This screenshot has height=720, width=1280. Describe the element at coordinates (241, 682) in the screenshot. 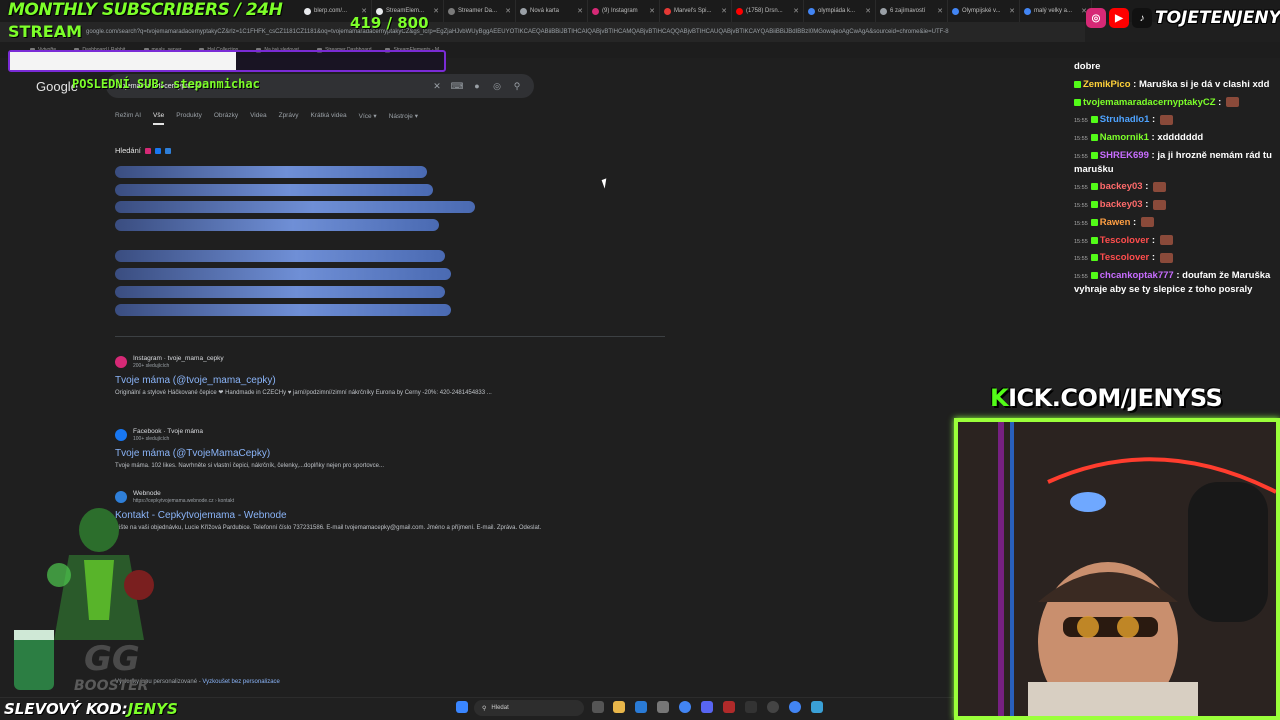

I see `personal-link: Vyzkoušet bez personalizace` at that location.